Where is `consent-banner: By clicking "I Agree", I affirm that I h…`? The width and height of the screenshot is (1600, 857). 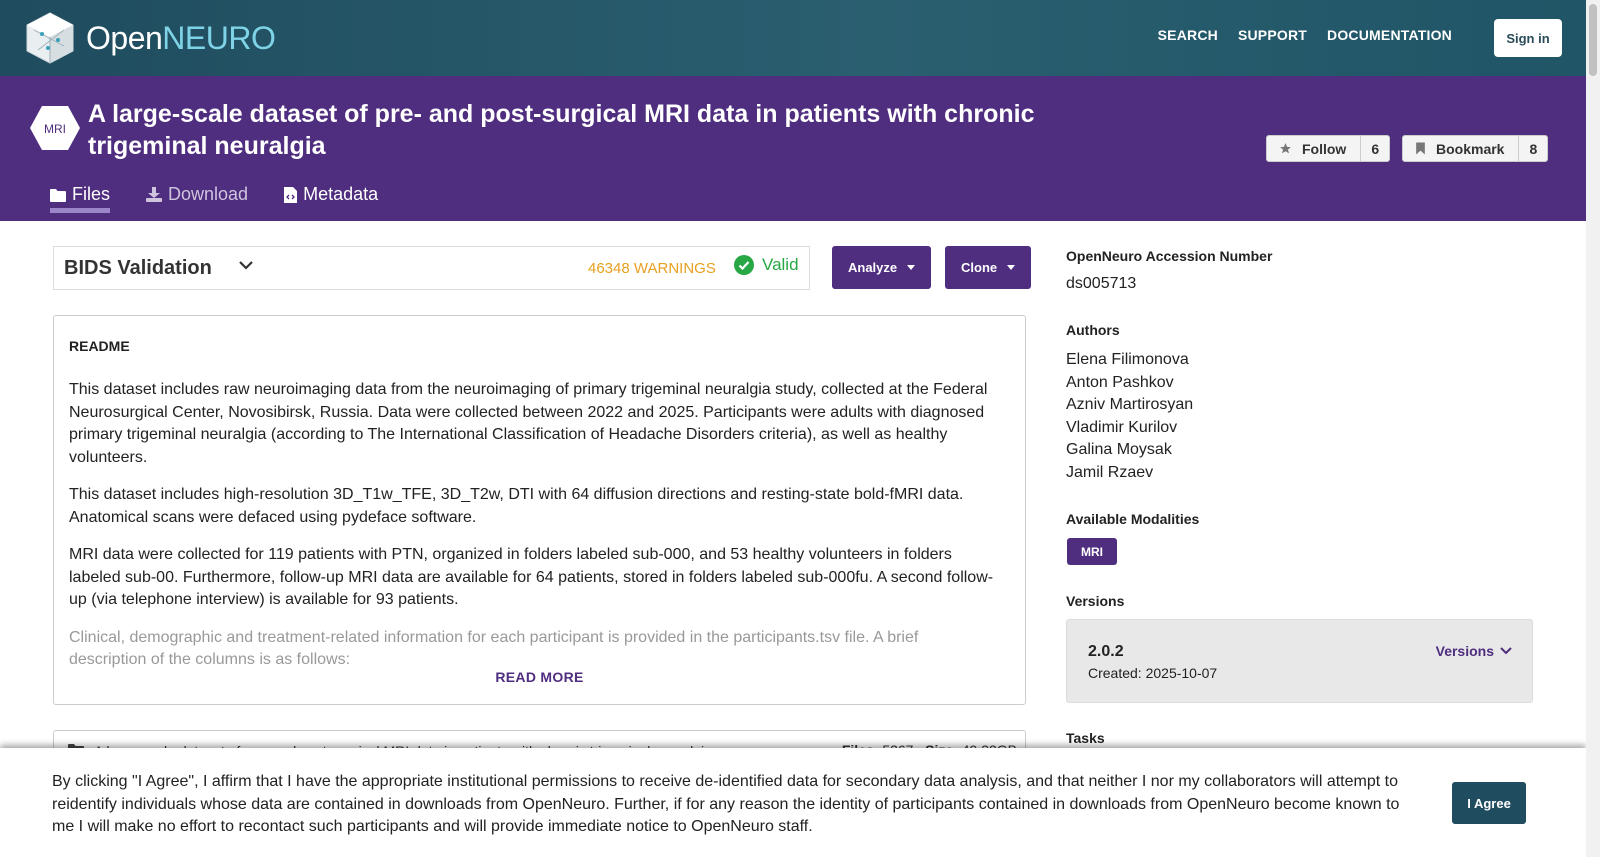 consent-banner: By clicking "I Agree", I affirm that I h… is located at coordinates (793, 802).